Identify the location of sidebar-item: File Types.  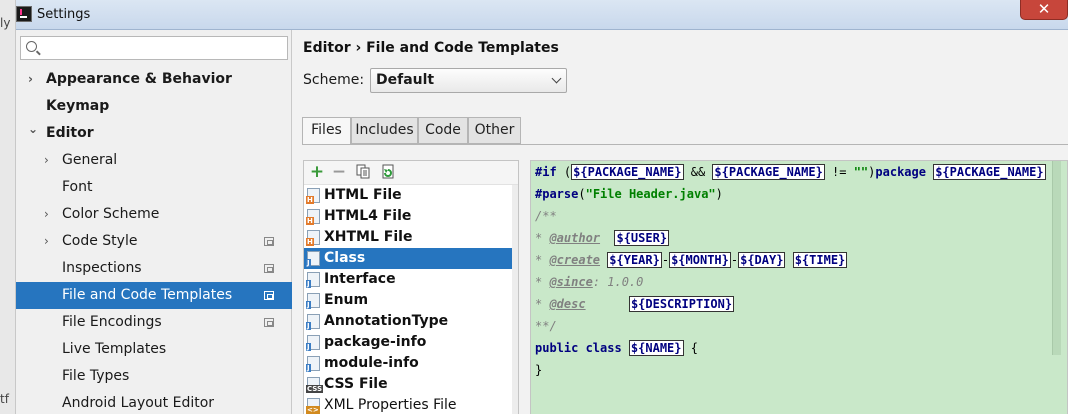
(154, 376).